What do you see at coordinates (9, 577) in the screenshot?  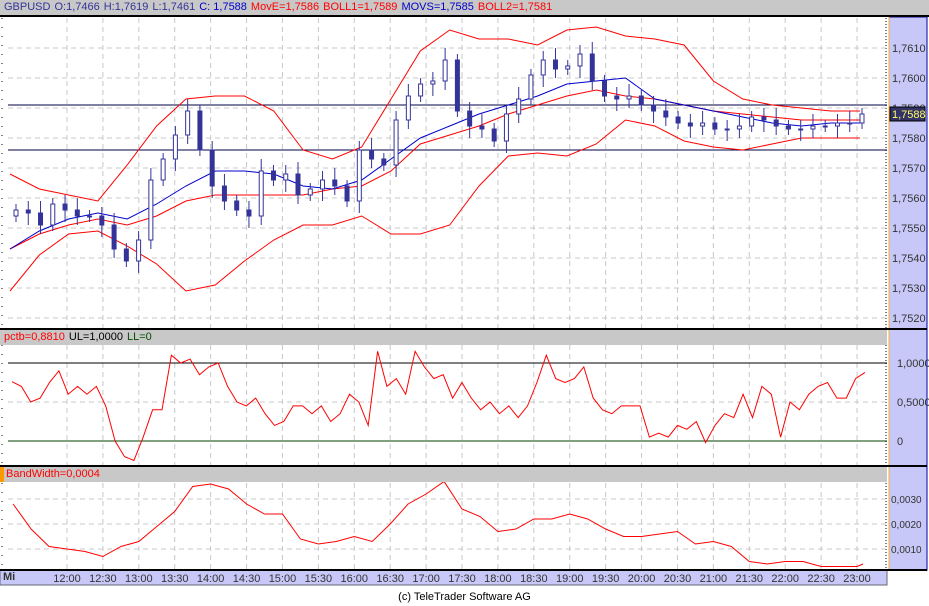 I see `day-label: Mi` at bounding box center [9, 577].